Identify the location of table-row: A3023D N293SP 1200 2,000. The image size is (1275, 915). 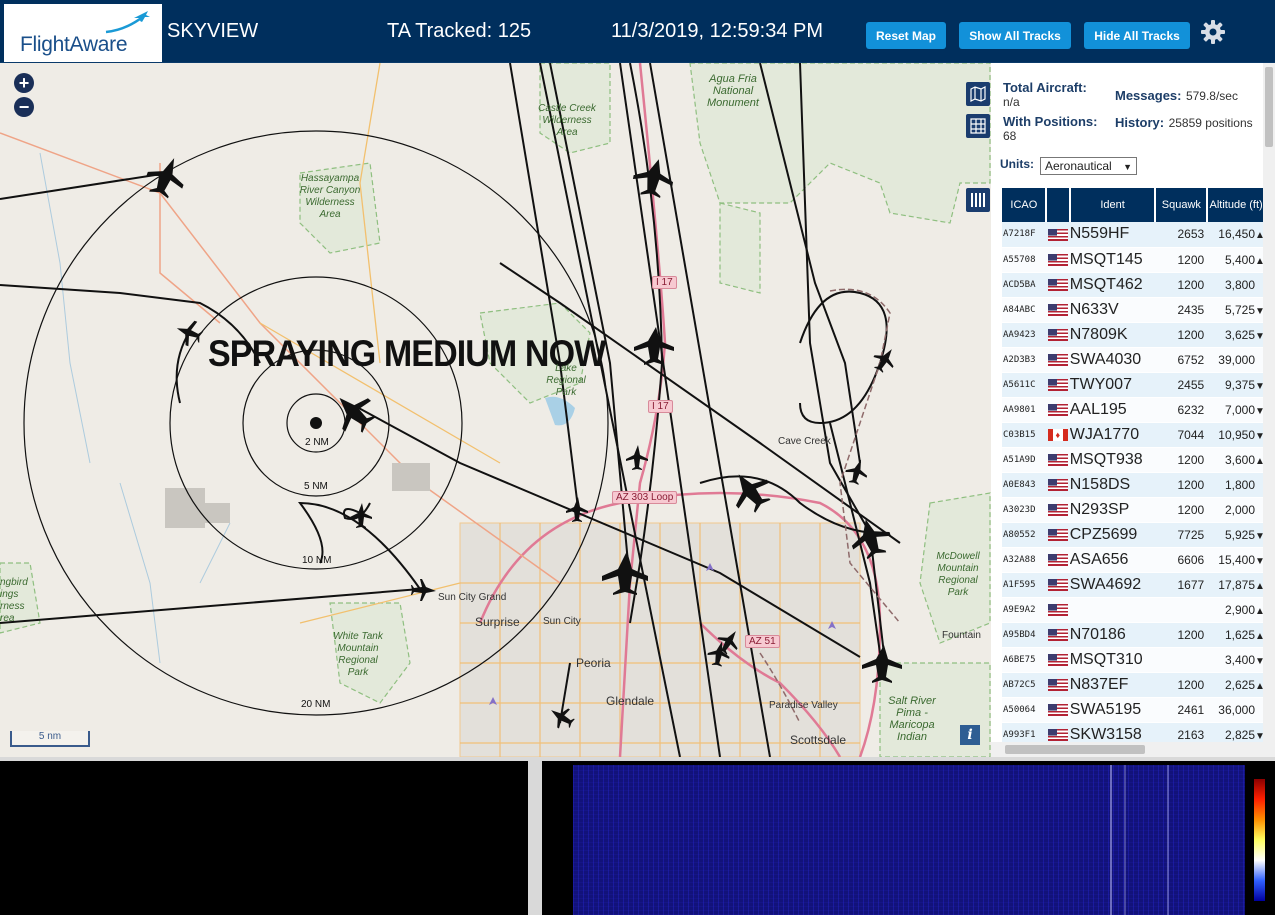
(1133, 510).